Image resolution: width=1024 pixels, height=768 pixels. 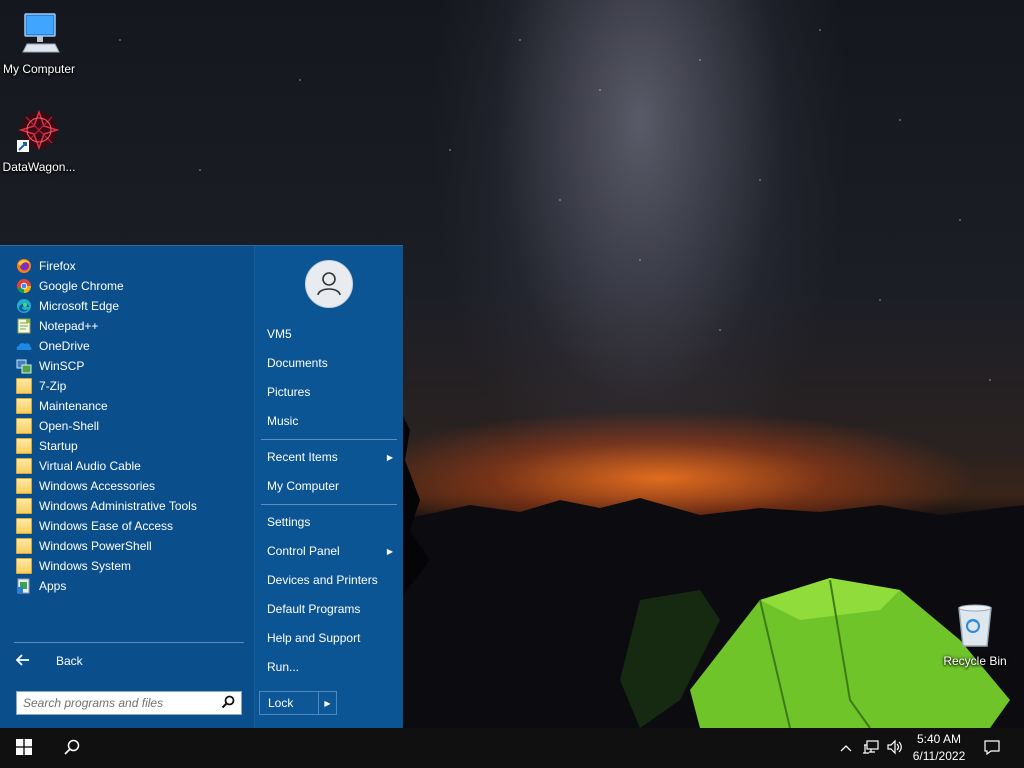 What do you see at coordinates (24, 286) in the screenshot?
I see `chrome-icon` at bounding box center [24, 286].